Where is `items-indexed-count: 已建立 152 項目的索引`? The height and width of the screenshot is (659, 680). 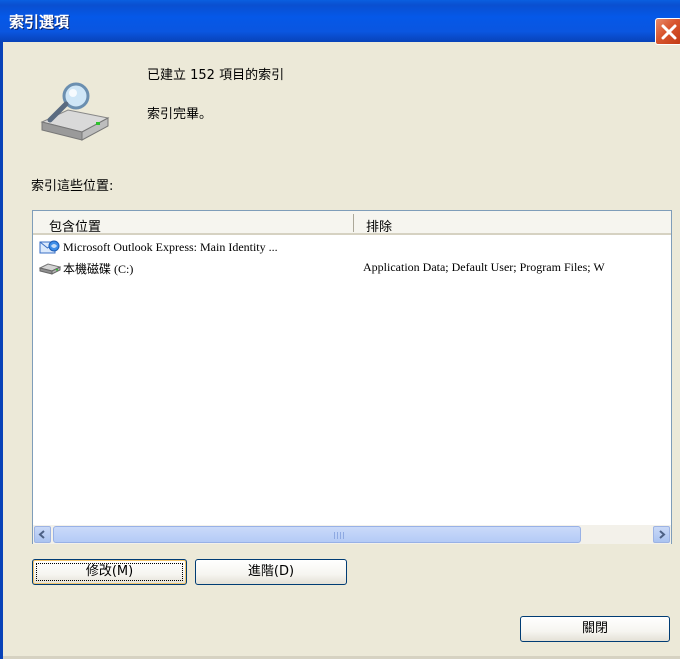
items-indexed-count: 已建立 152 項目的索引 is located at coordinates (216, 75).